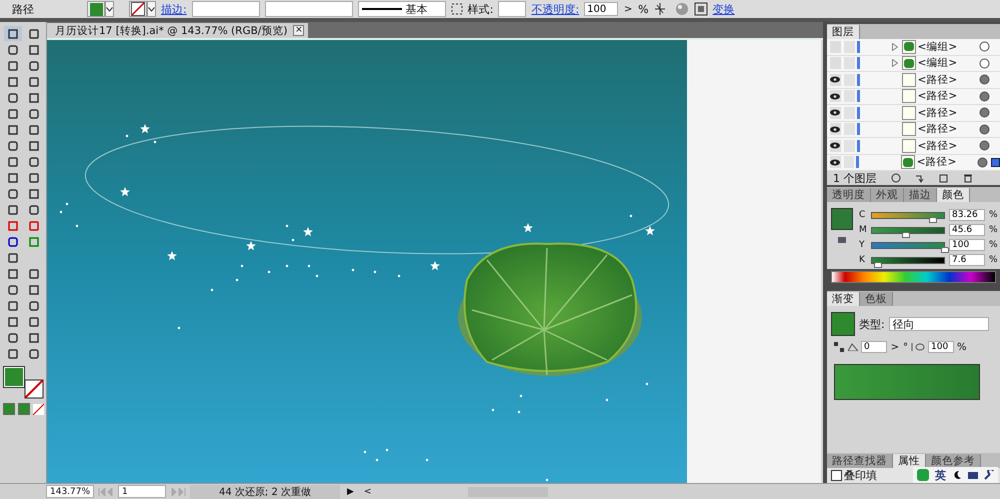 The image size is (1000, 499). Describe the element at coordinates (967, 245) in the screenshot. I see `channel-value-field: 100` at that location.